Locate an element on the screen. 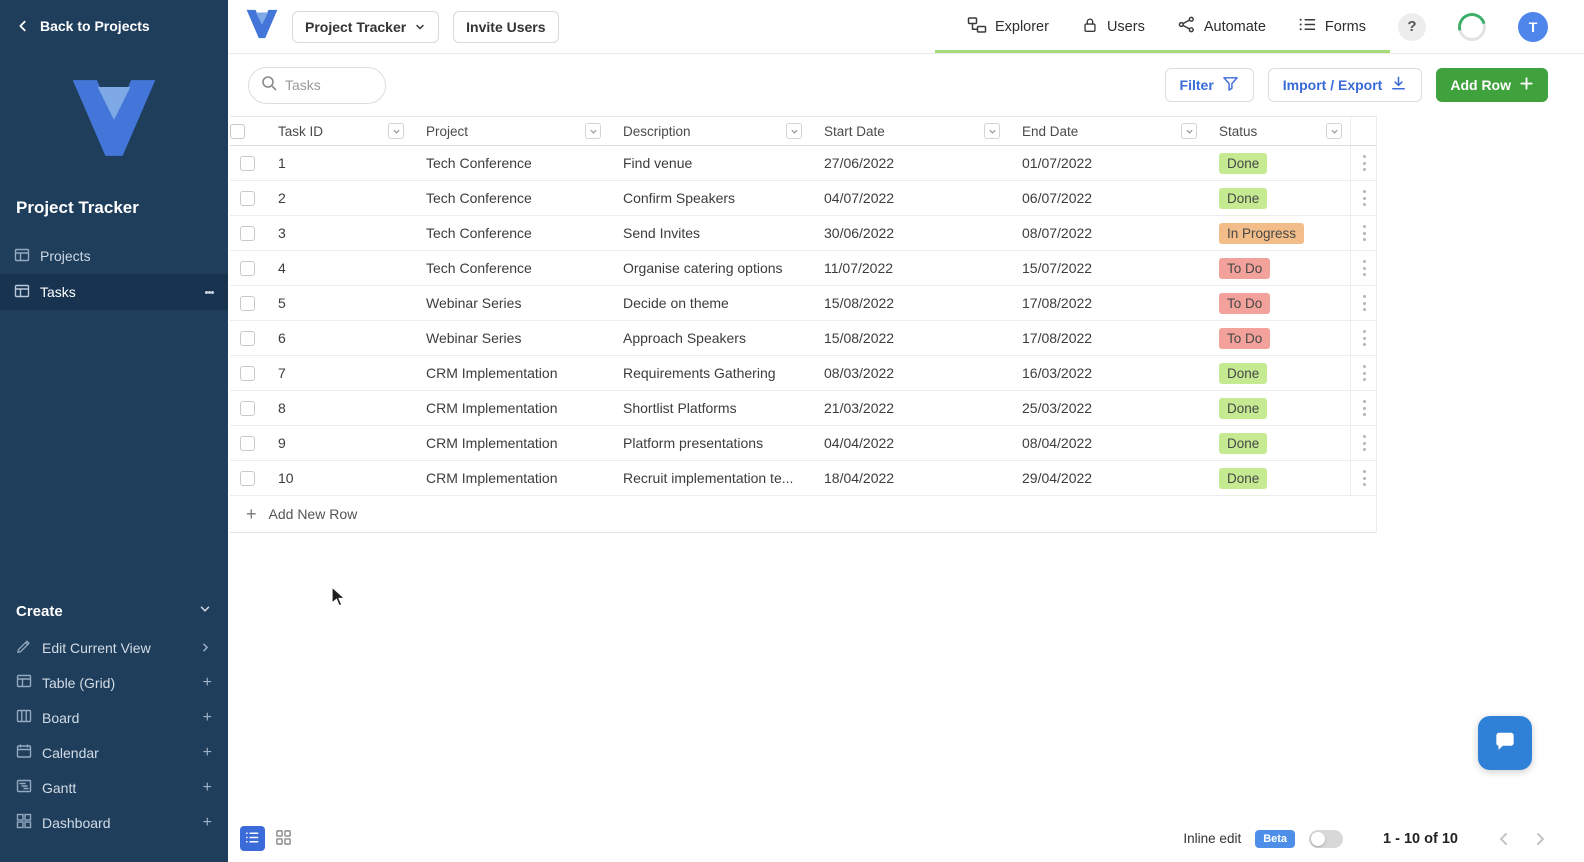  cell-status: To Do is located at coordinates (1277, 303).